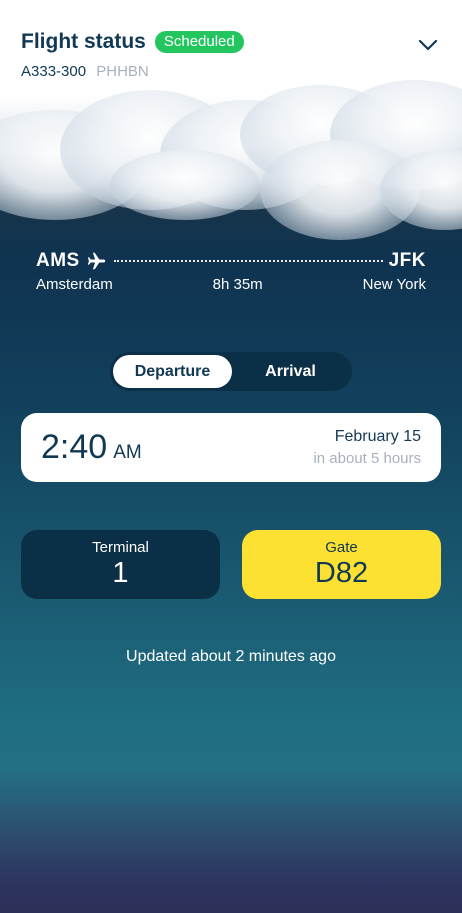  I want to click on departure-time: 2:40 AM, so click(91, 447).